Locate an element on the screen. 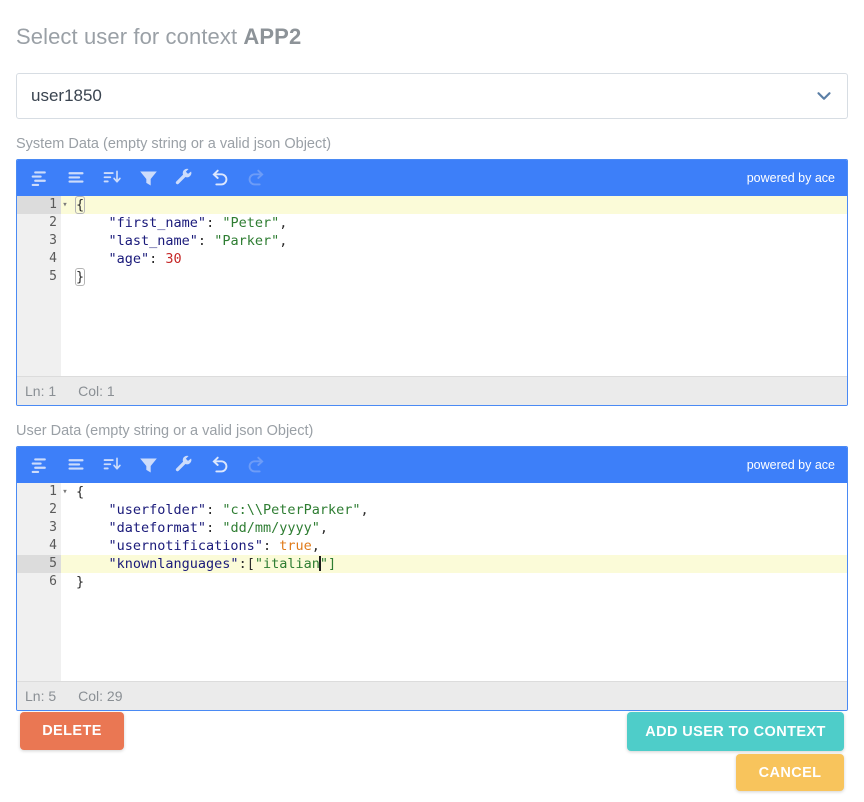 Image resolution: width=864 pixels, height=802 pixels. code-text: "usernotifications": true, is located at coordinates (214, 546).